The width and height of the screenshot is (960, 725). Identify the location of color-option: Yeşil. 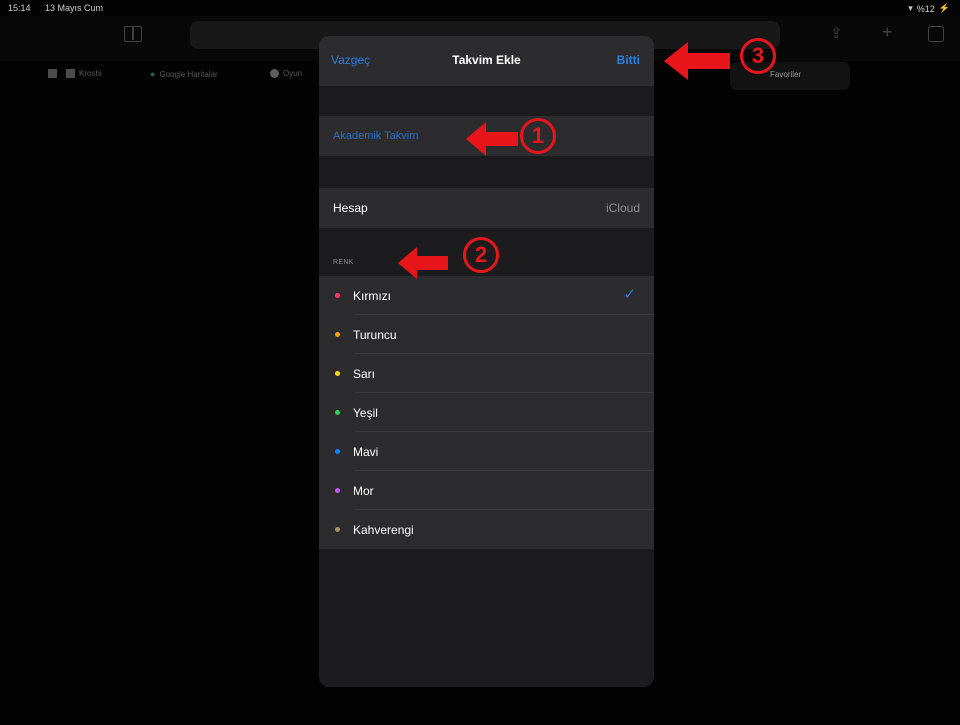
(486, 412).